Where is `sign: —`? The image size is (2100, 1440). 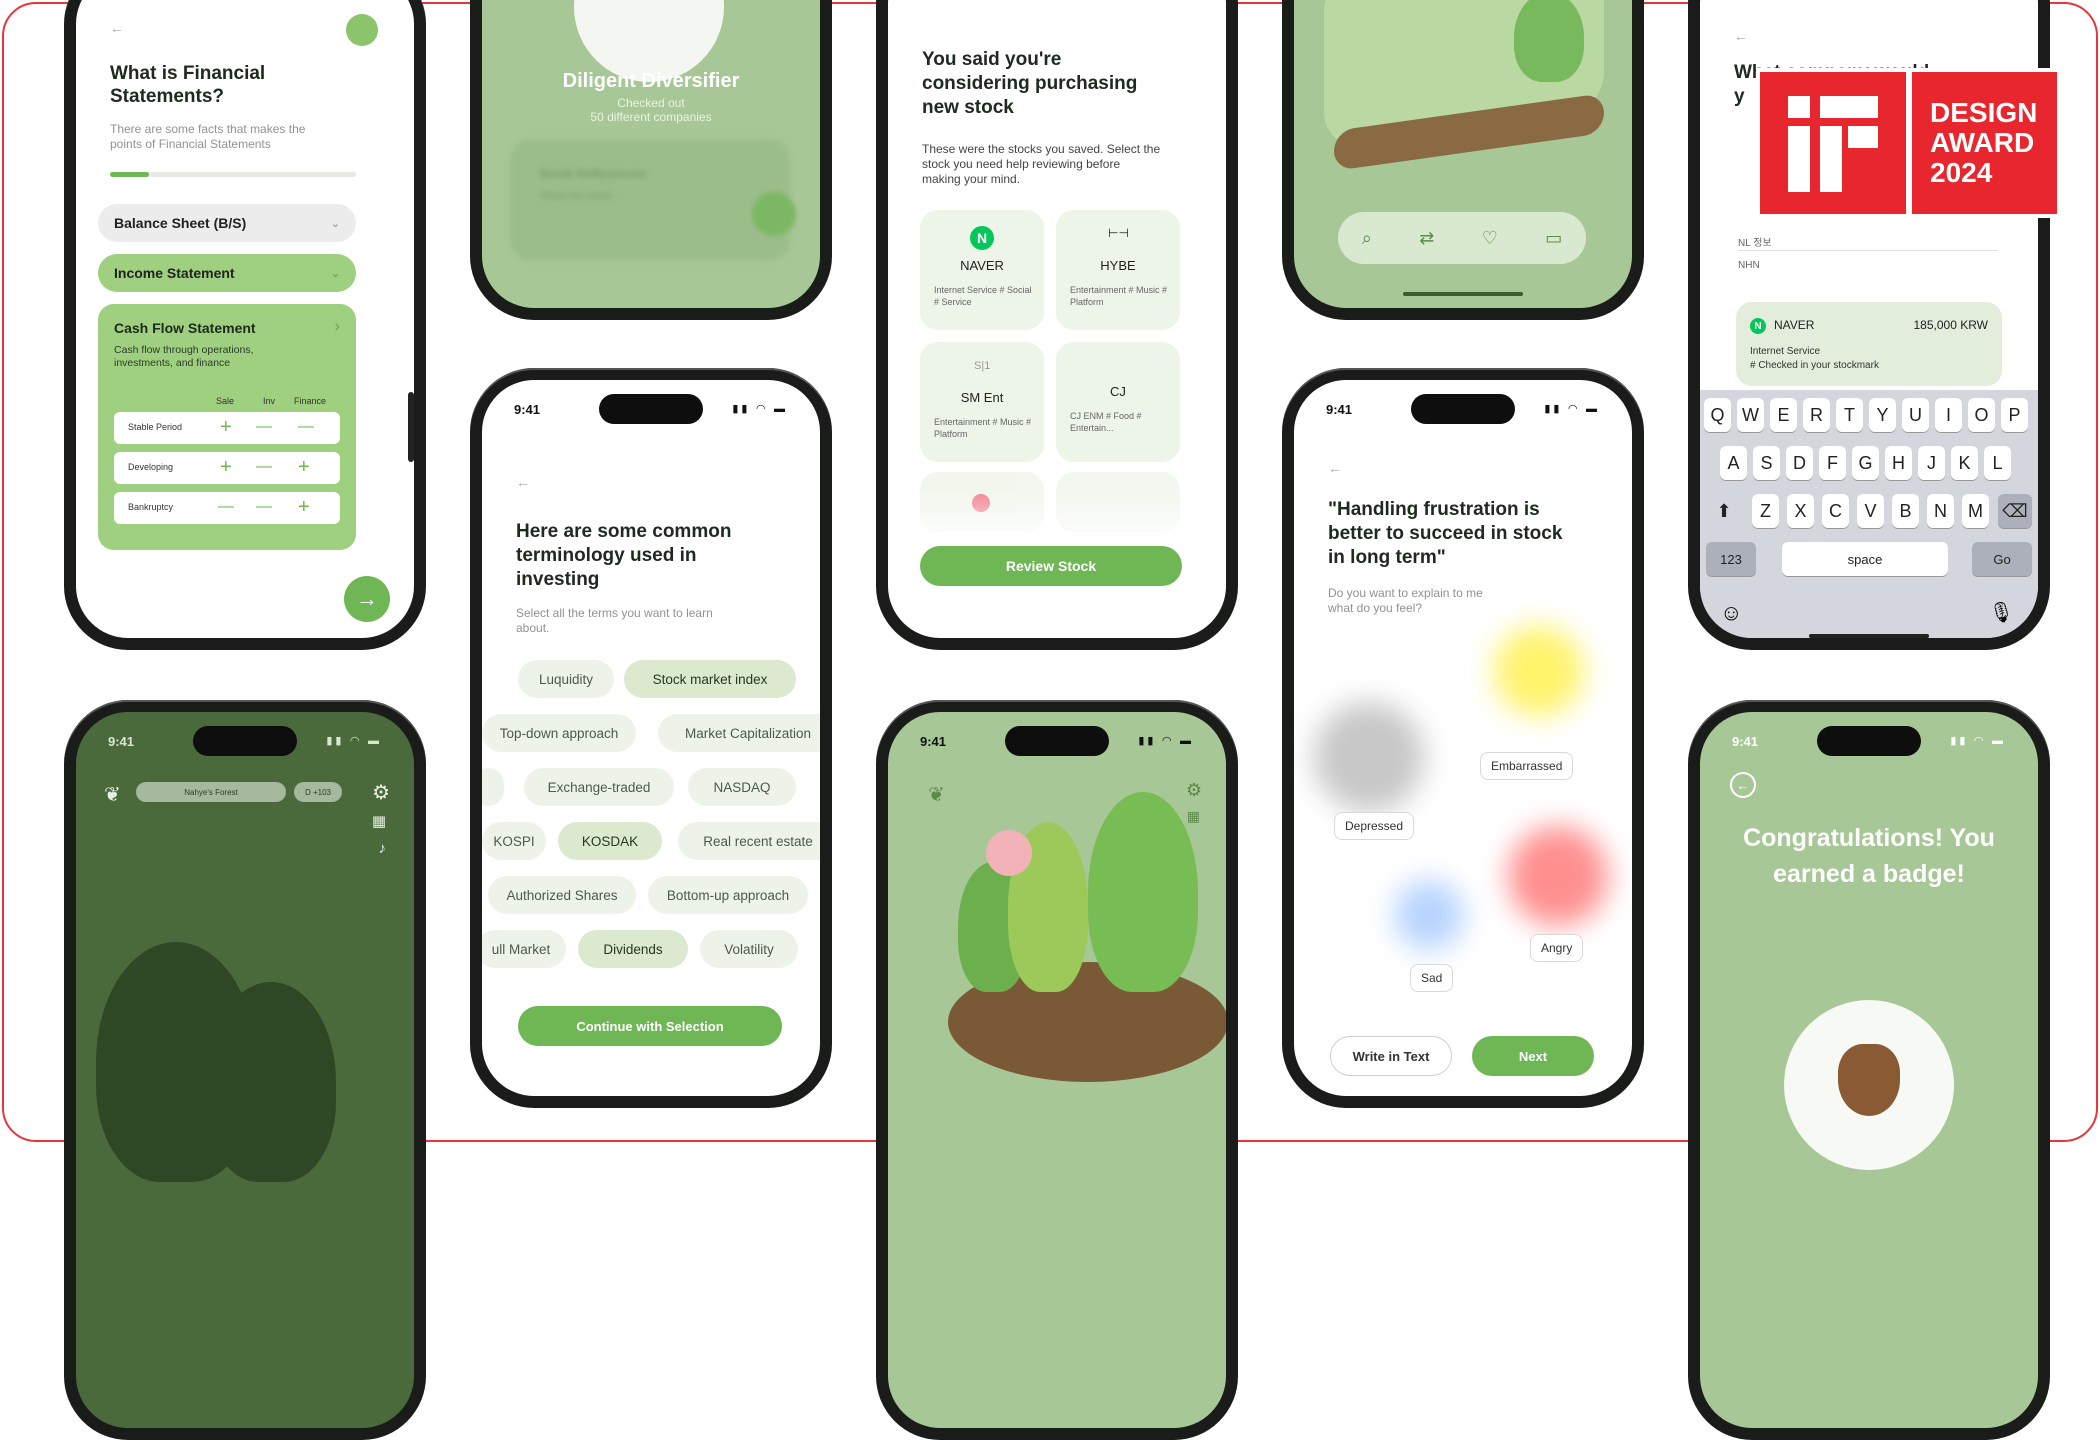
sign: — is located at coordinates (264, 426).